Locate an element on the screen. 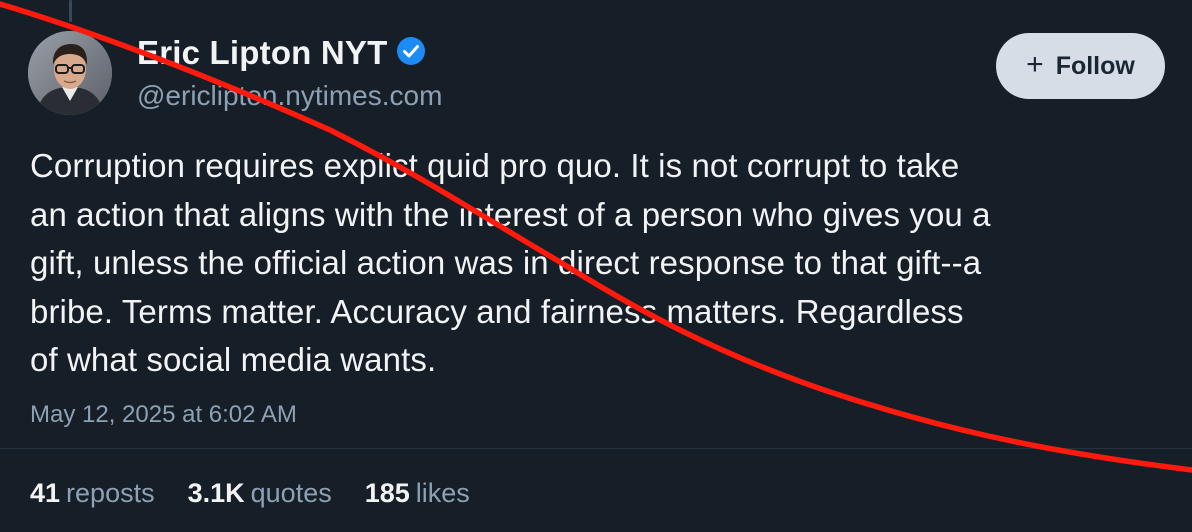 The image size is (1192, 532). post-text-line: of what social media wants. is located at coordinates (233, 359).